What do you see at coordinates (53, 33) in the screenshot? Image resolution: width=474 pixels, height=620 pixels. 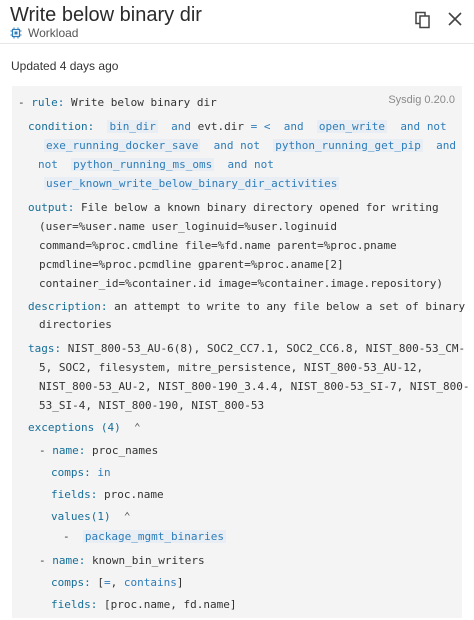 I see `category-label: Workload` at bounding box center [53, 33].